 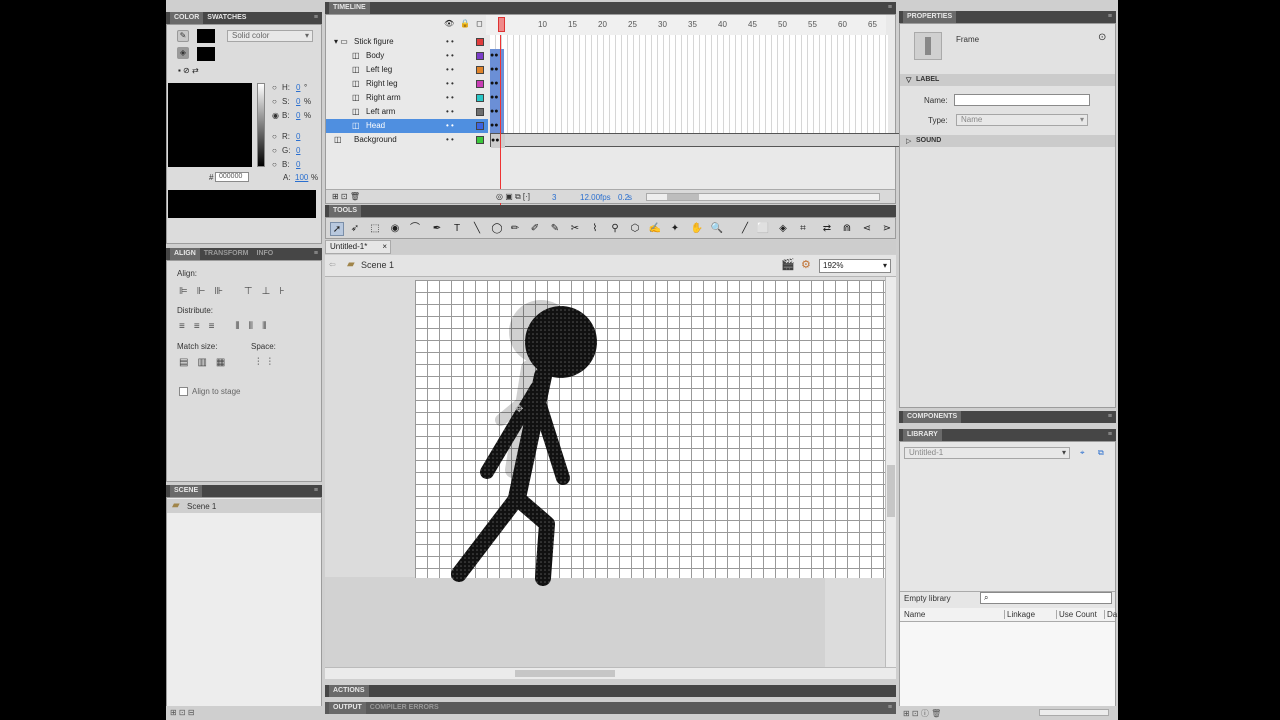 I want to click on library-search-input: ⌕, so click(x=1046, y=598).